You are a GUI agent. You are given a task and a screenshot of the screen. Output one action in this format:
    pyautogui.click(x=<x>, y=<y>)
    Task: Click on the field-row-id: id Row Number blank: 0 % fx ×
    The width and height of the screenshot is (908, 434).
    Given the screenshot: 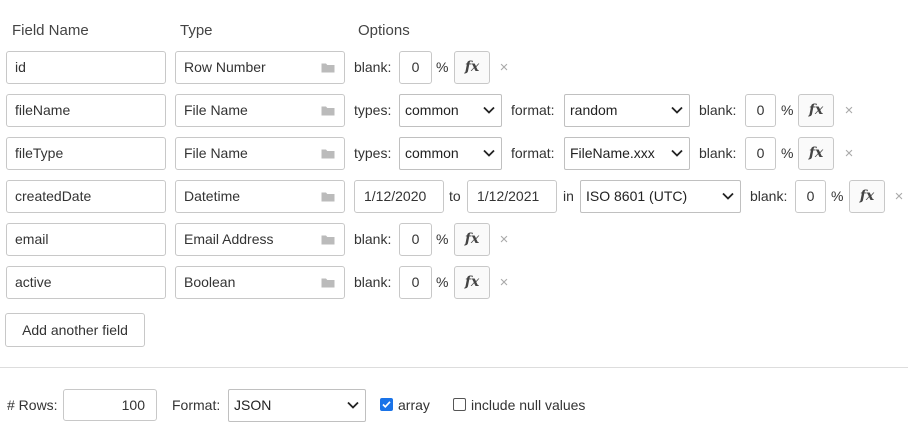 What is the action you would take?
    pyautogui.click(x=454, y=68)
    